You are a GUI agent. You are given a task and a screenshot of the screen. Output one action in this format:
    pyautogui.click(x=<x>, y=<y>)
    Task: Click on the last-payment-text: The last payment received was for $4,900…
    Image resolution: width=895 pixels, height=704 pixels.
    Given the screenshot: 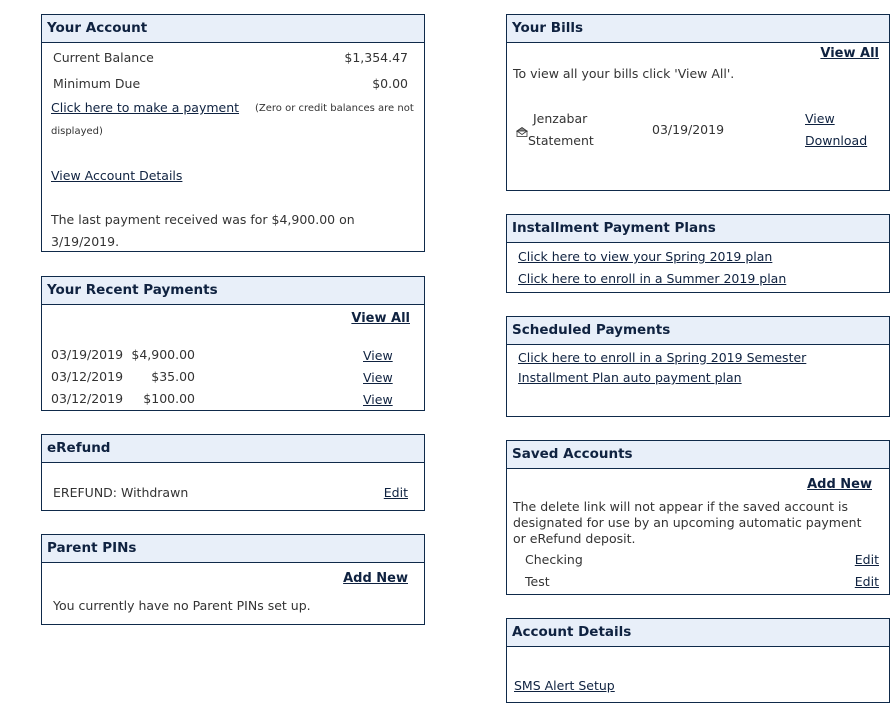 What is the action you would take?
    pyautogui.click(x=203, y=219)
    